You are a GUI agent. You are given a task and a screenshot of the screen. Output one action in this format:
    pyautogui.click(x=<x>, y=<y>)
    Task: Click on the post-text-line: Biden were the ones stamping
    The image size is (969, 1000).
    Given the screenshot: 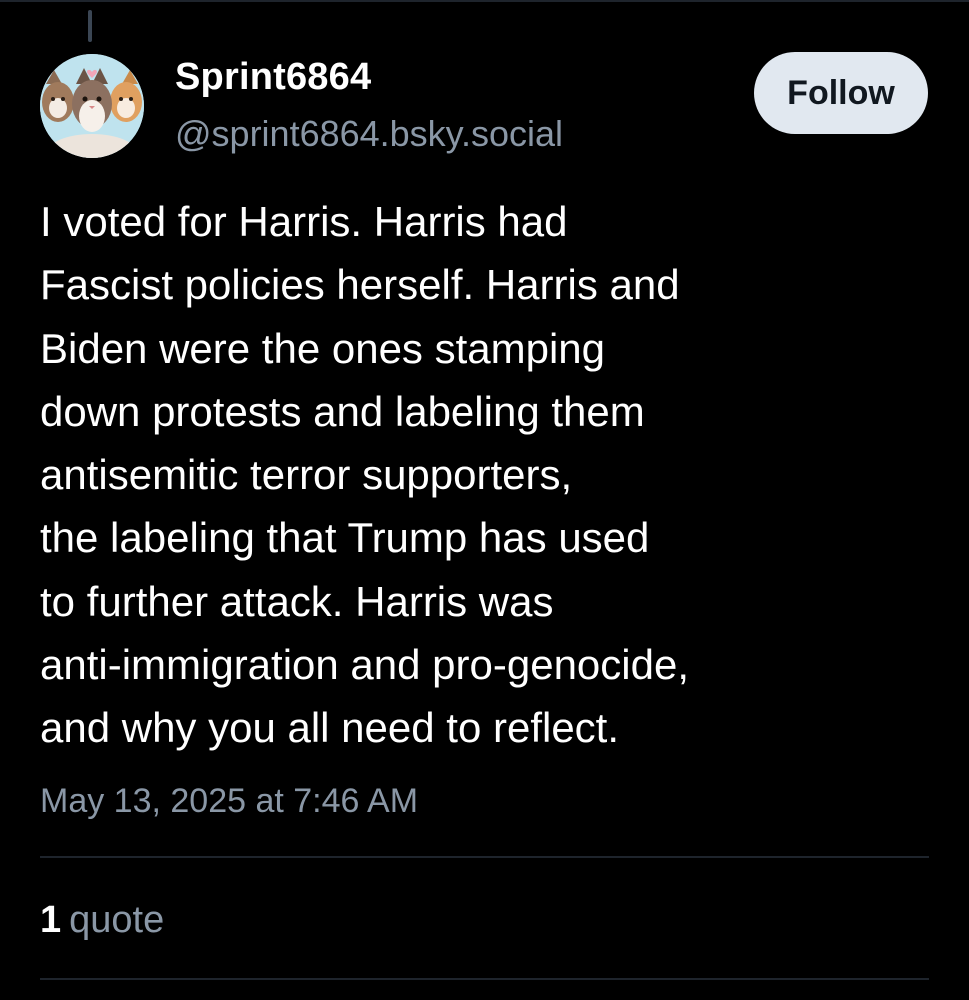 What is the action you would take?
    pyautogui.click(x=323, y=348)
    